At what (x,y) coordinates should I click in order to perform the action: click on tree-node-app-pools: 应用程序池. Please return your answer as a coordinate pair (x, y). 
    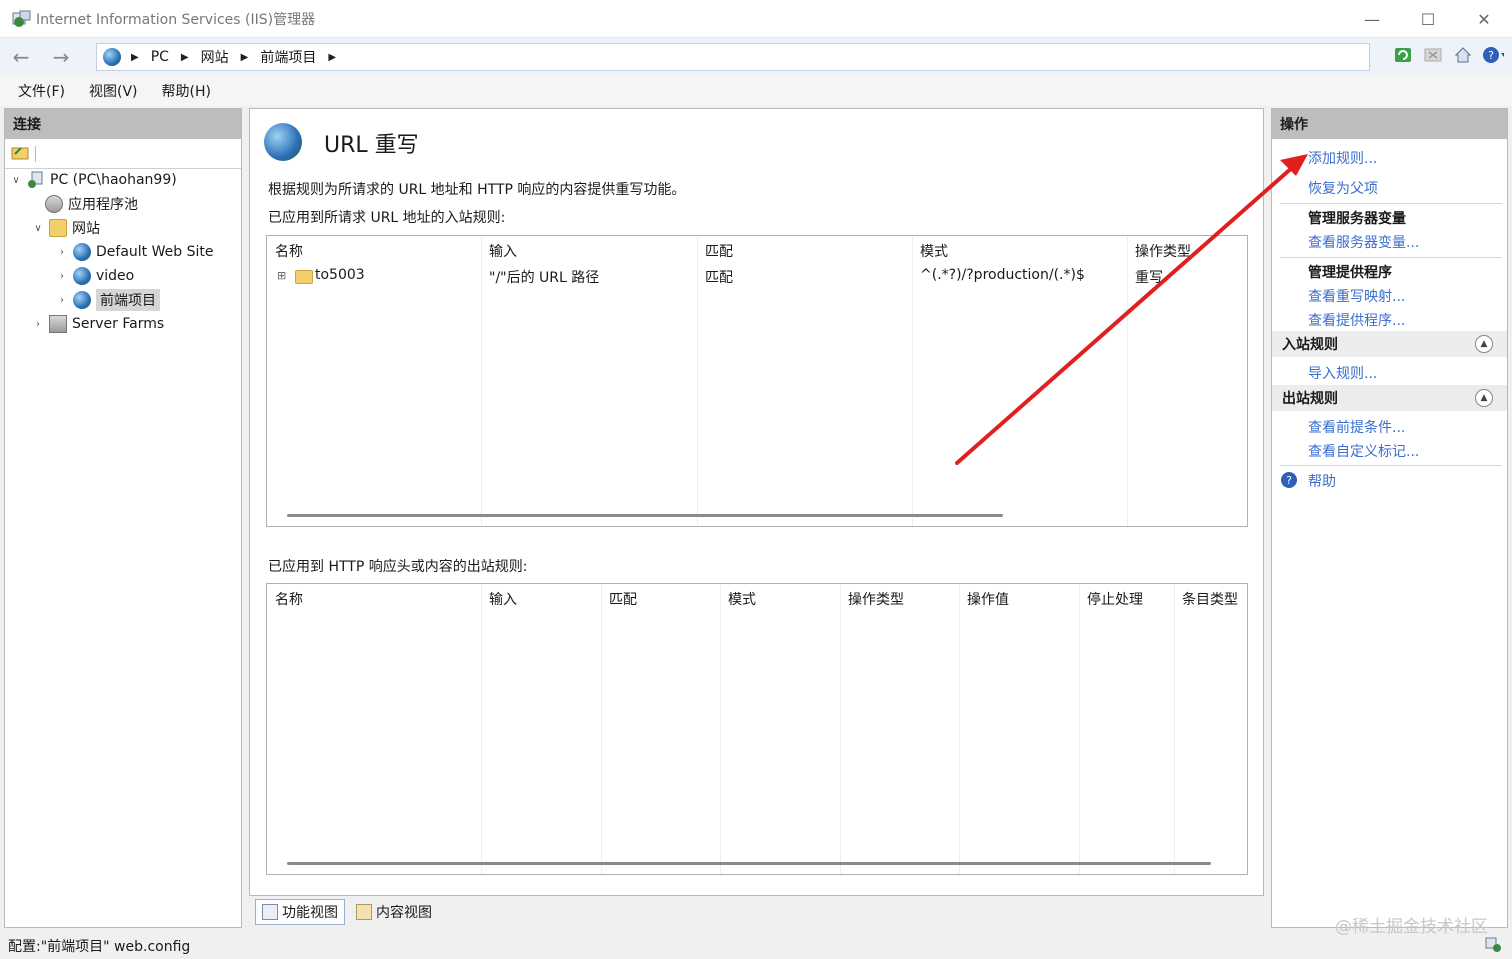
    Looking at the image, I should click on (91, 204).